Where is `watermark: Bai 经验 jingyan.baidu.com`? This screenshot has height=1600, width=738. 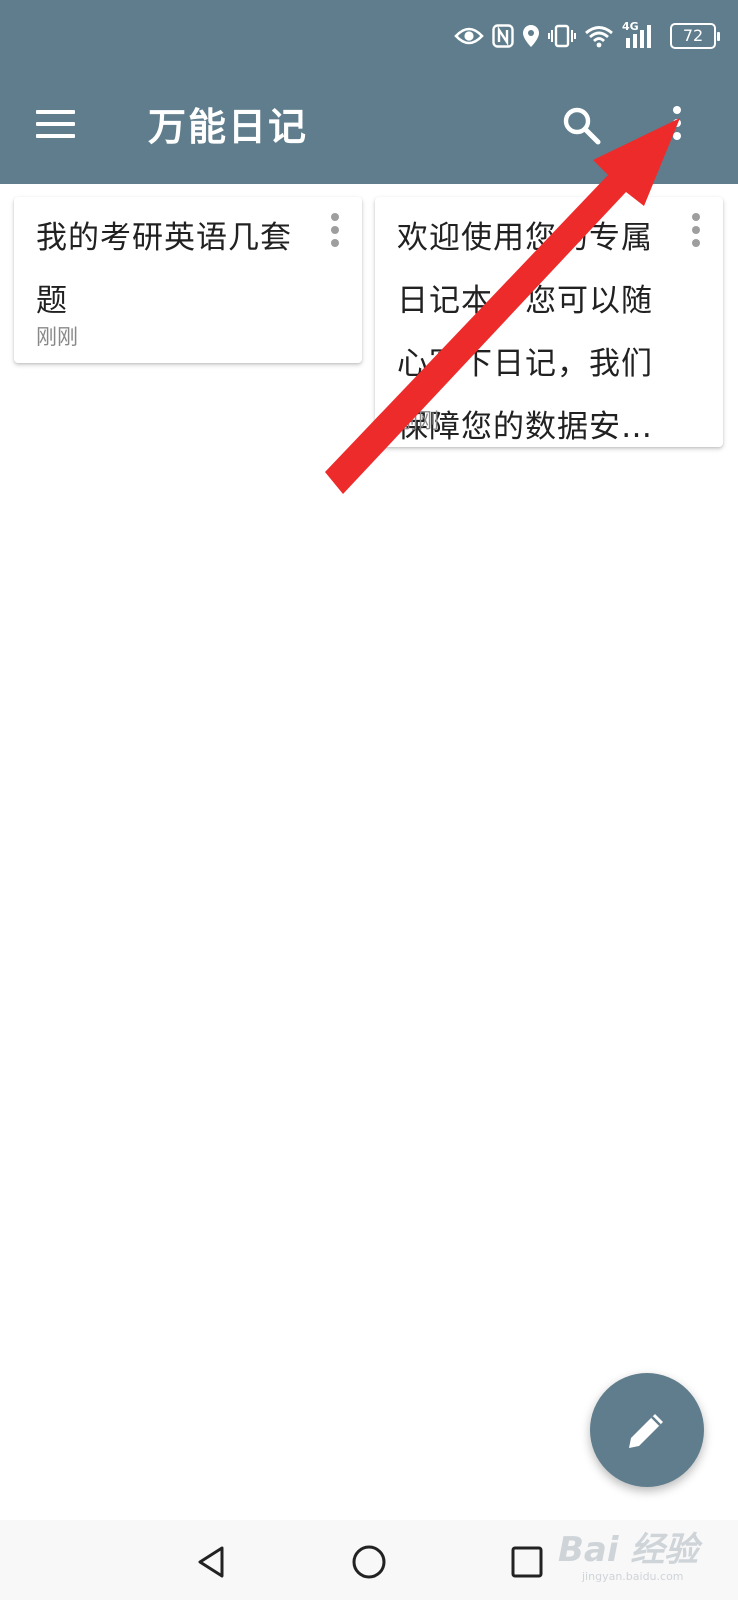
watermark: Bai 经验 jingyan.baidu.com is located at coordinates (643, 1552).